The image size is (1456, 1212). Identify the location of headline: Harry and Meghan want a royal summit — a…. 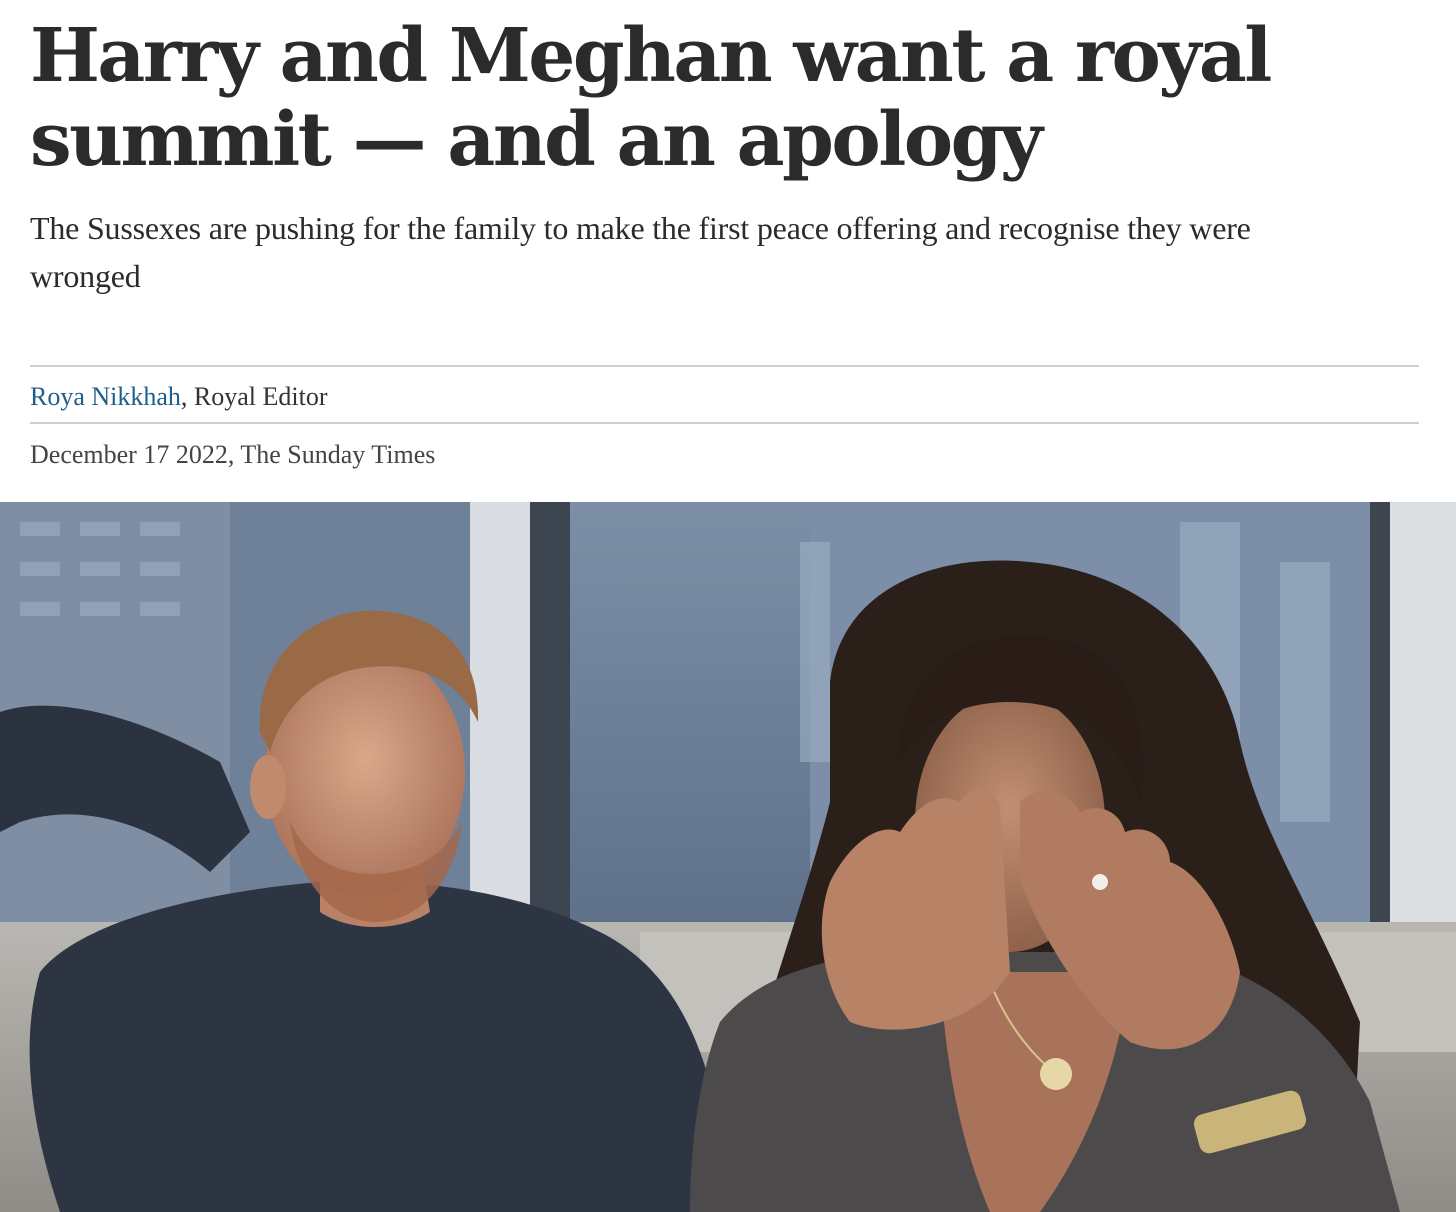
(651, 98).